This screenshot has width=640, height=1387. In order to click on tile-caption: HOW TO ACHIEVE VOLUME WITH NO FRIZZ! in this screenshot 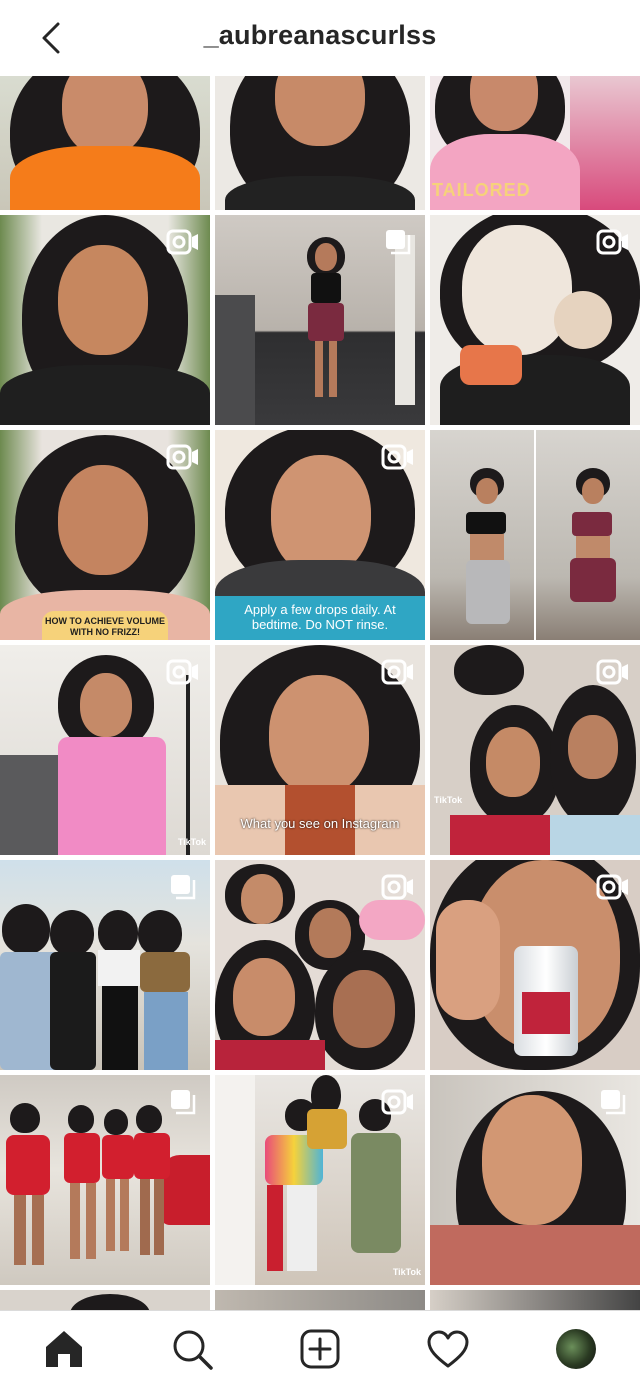, I will do `click(104, 626)`.